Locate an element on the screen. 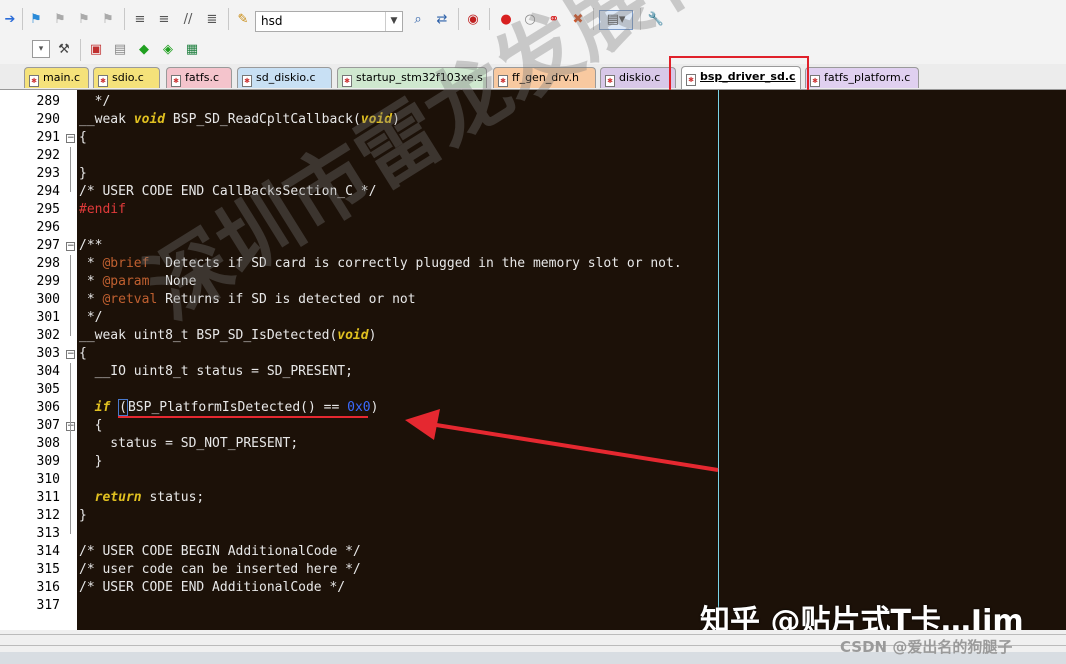 The image size is (1066, 664). line-number: 310 is located at coordinates (48, 479).